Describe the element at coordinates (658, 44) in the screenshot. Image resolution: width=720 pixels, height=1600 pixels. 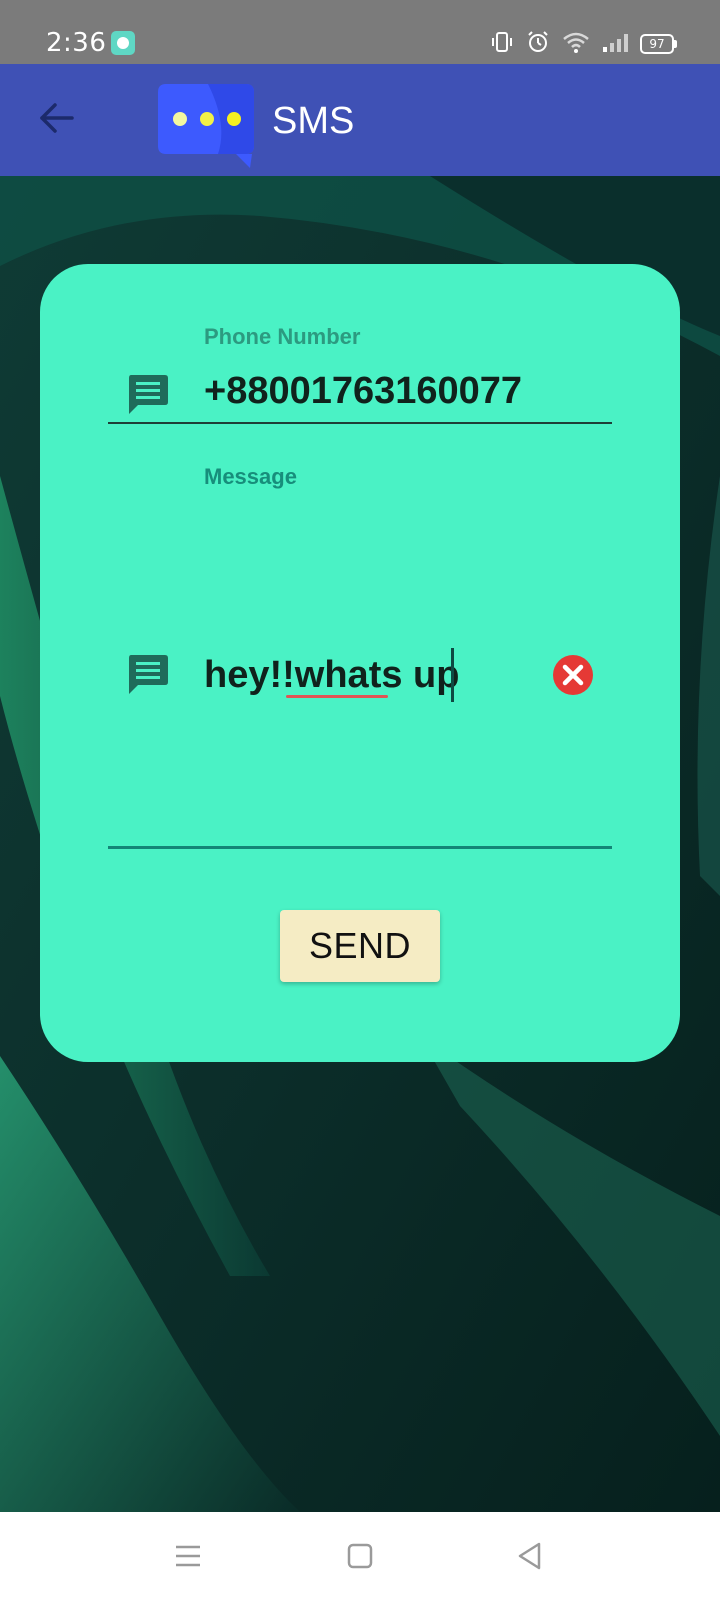
I see `battery-icon: 97` at that location.